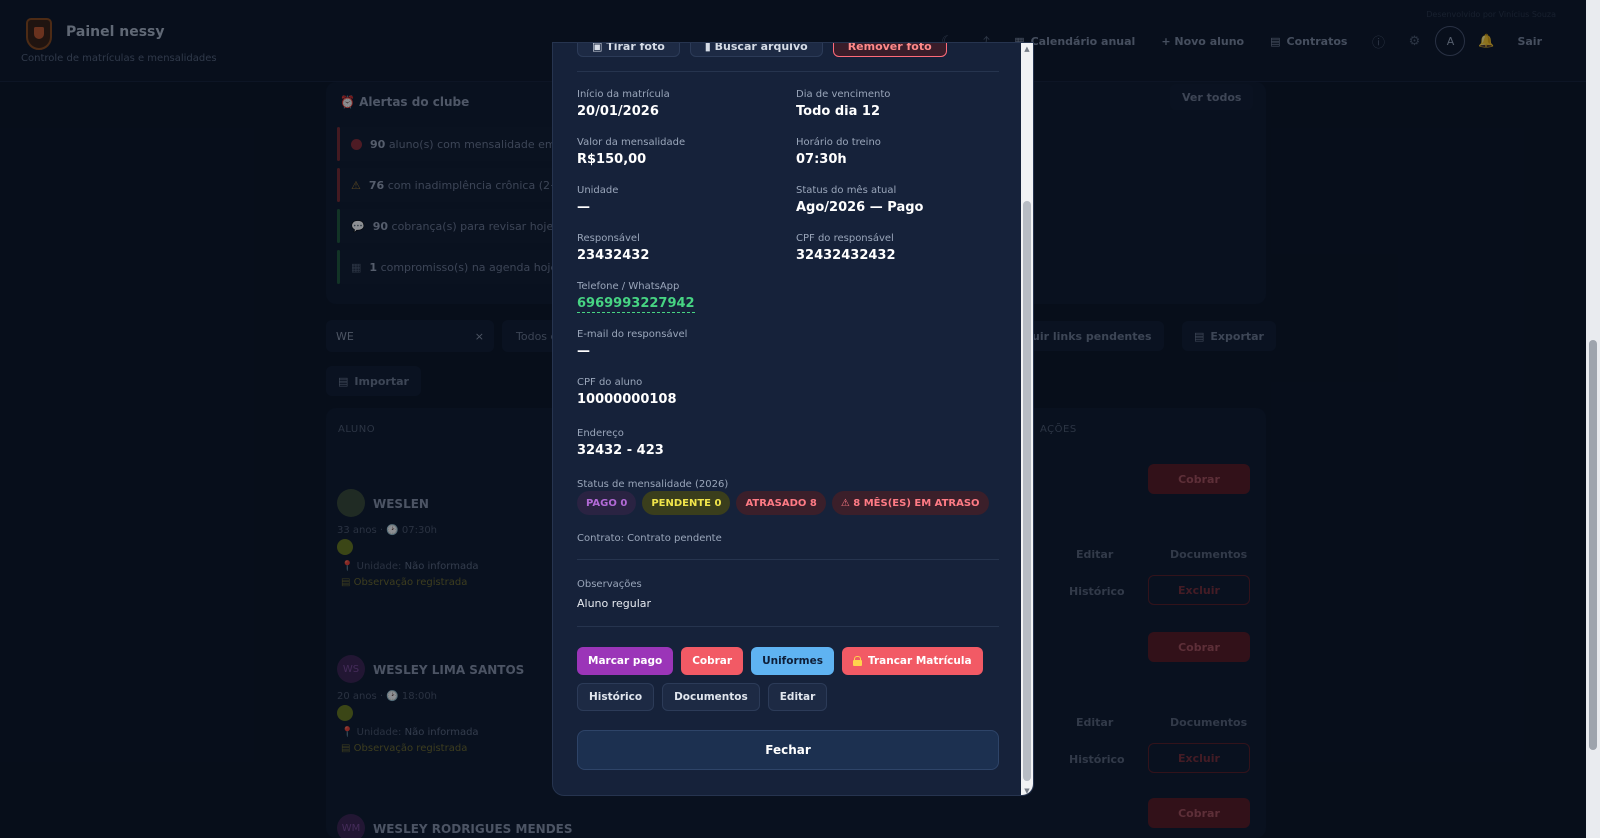  I want to click on notes-label: Observações, so click(609, 584).